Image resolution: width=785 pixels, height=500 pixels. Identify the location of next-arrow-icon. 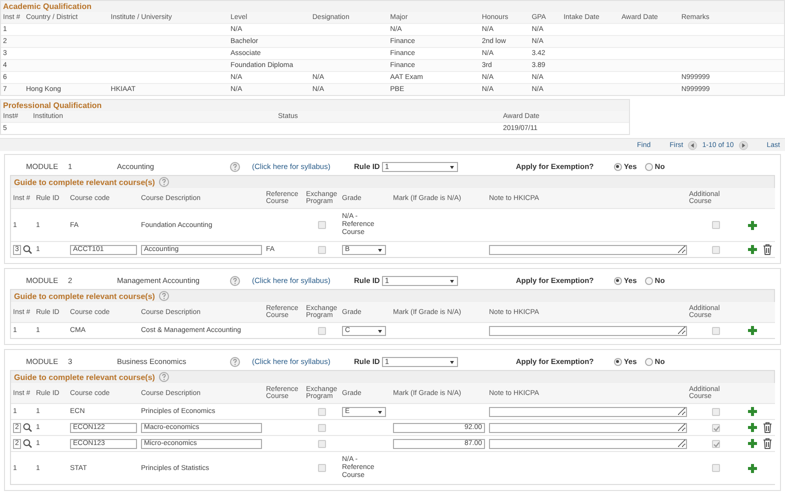
(743, 145).